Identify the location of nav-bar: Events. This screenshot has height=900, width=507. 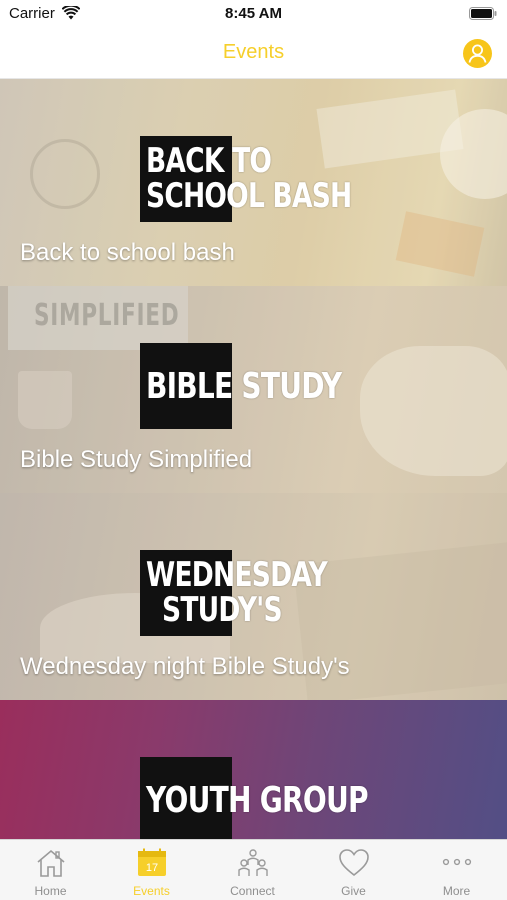
(253, 53).